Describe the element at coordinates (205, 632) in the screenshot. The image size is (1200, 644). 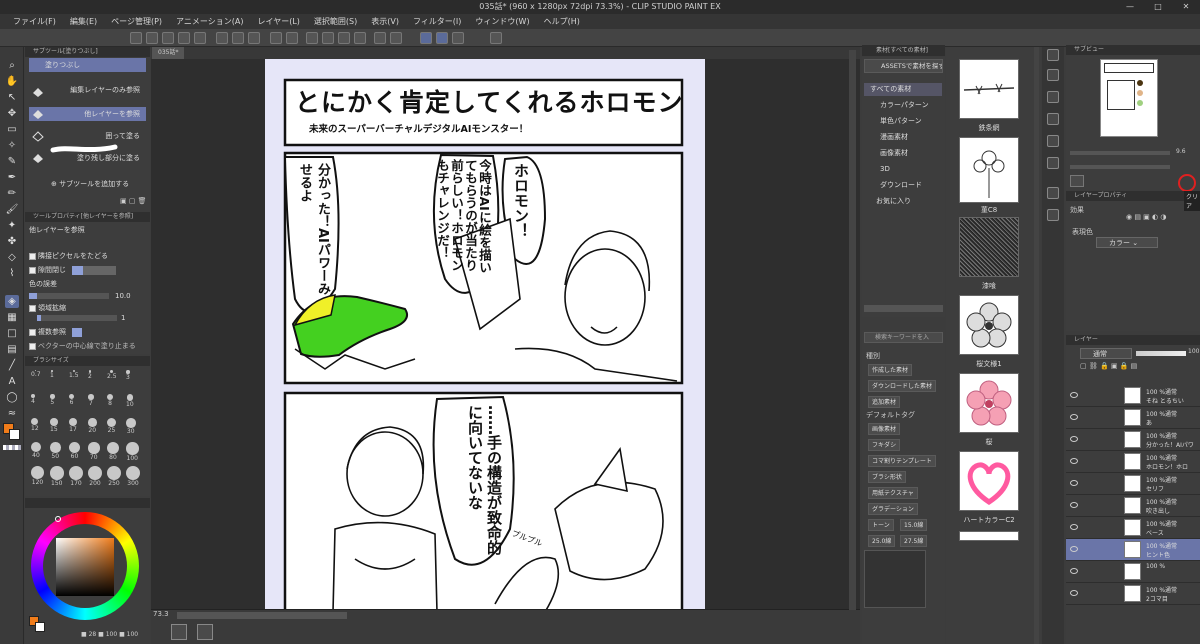
I see `fit-screen-icon` at that location.